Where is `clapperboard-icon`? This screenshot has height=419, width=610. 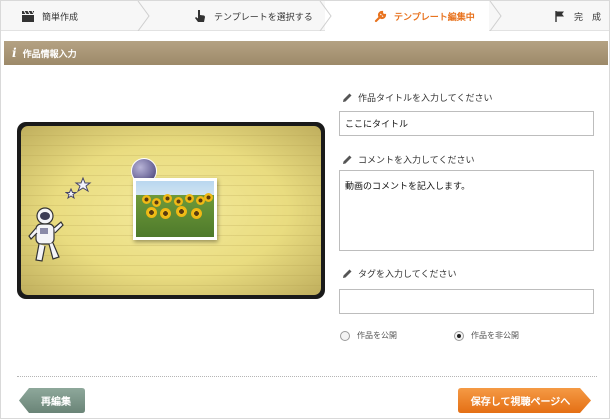
clapperboard-icon is located at coordinates (28, 16).